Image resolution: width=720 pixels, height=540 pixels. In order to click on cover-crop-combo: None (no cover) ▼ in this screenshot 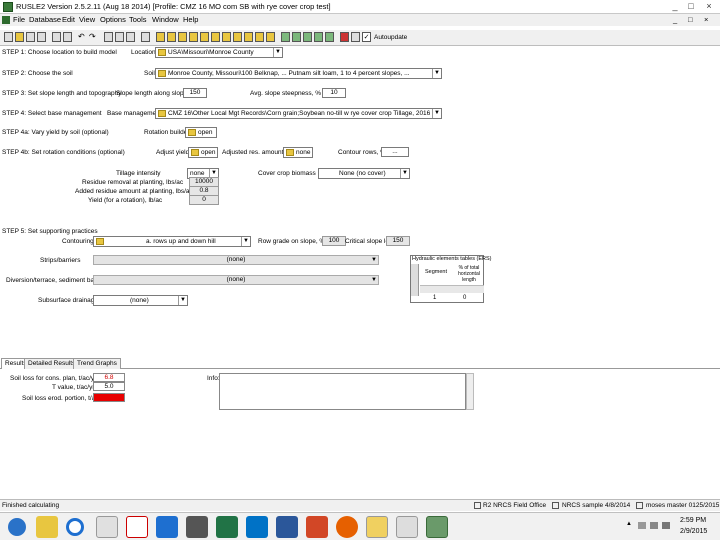, I will do `click(364, 173)`.